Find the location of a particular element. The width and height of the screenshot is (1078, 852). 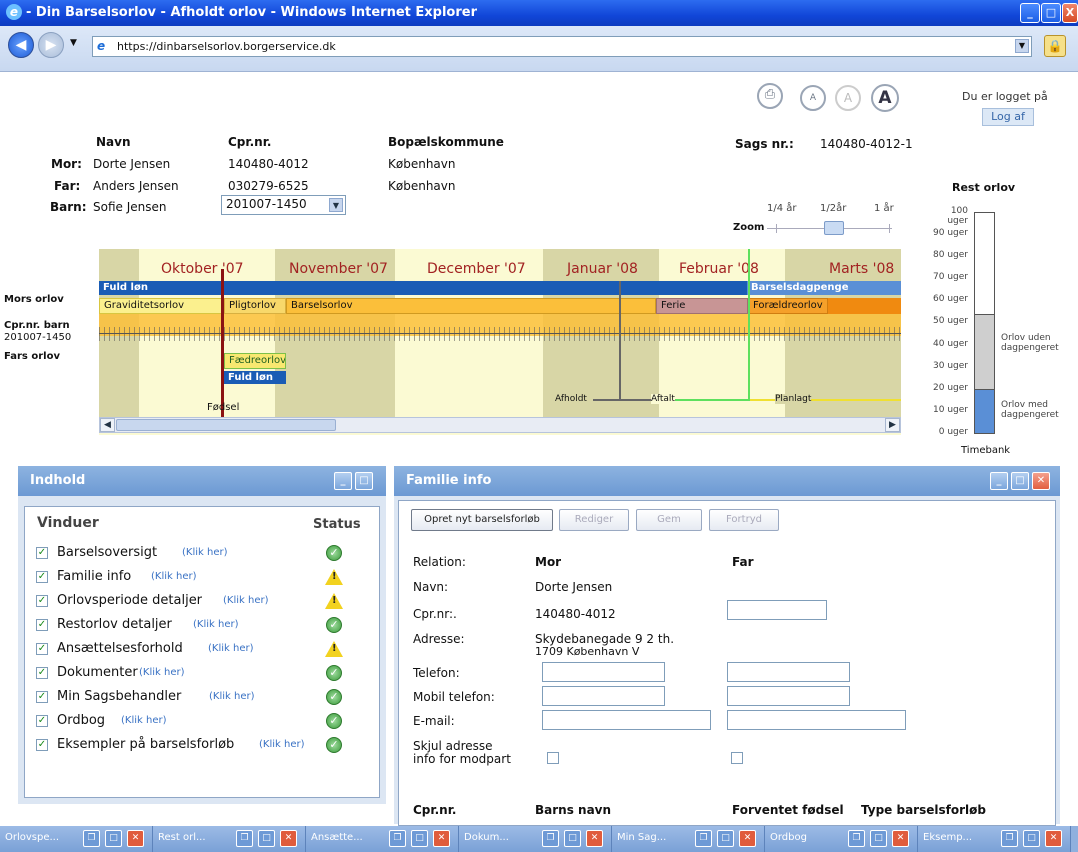

zoom-option-year: 1 år is located at coordinates (884, 208).